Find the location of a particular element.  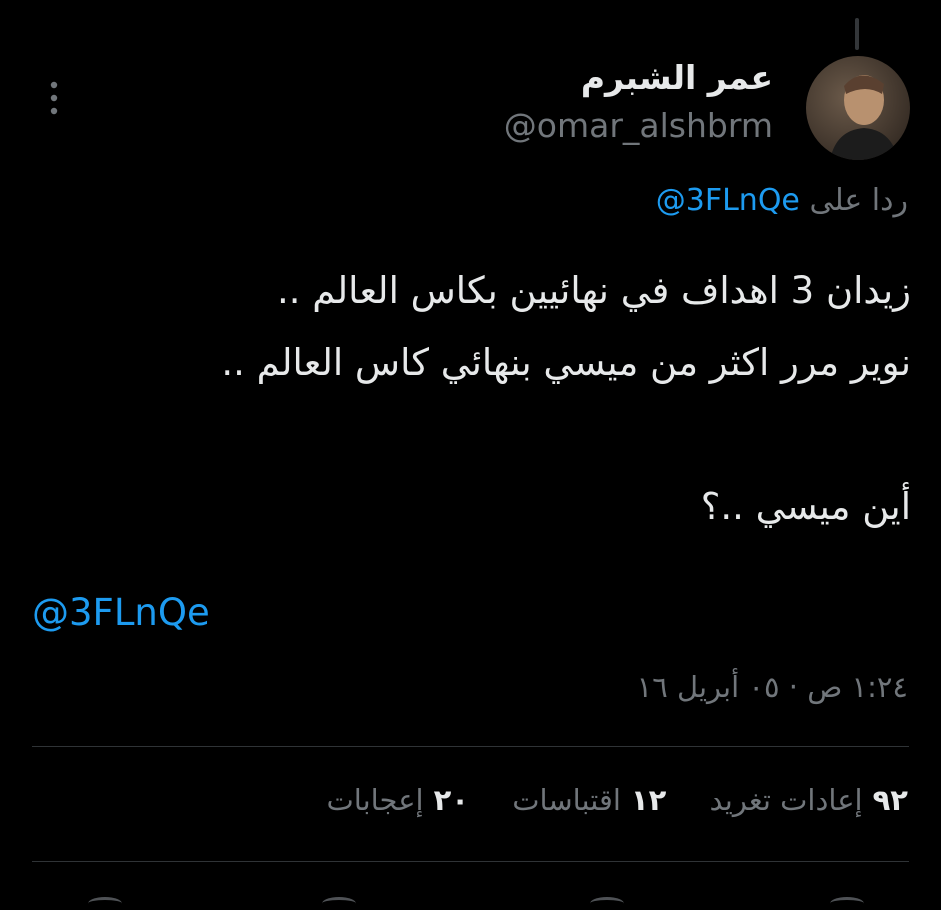

quotes-label: اقتباسات is located at coordinates (566, 800).